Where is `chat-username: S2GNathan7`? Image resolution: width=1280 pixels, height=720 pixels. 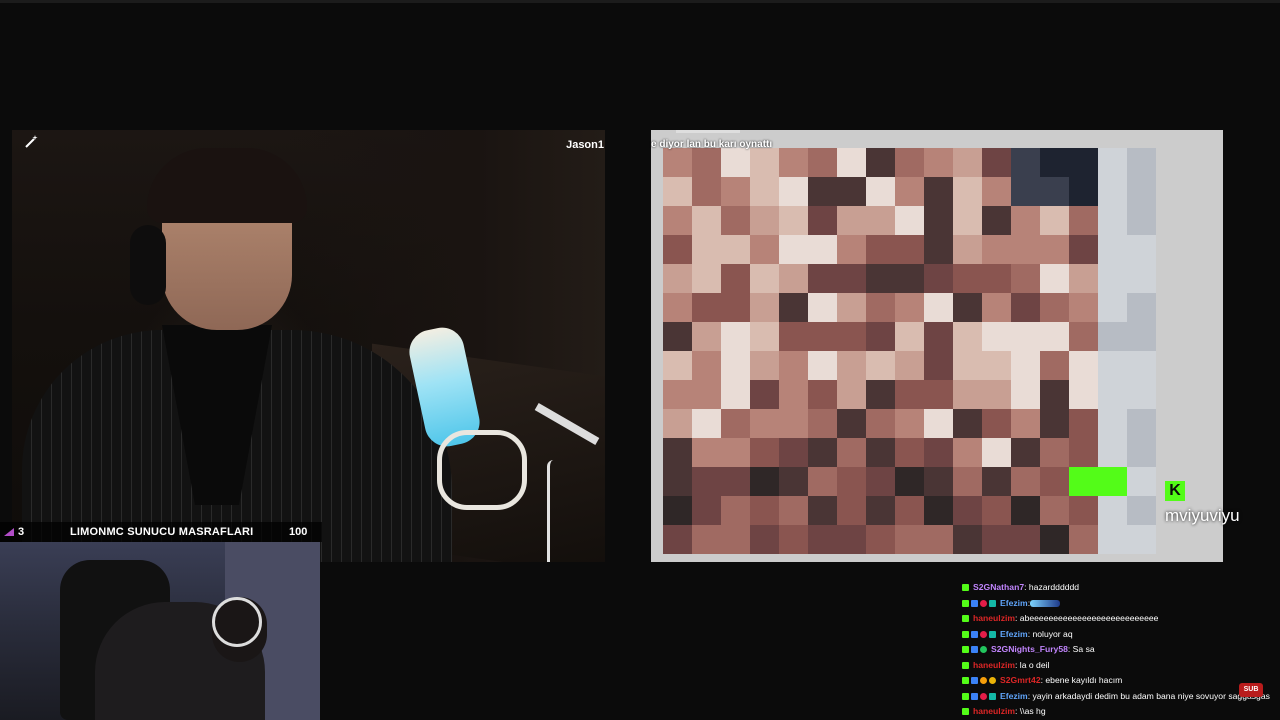 chat-username: S2GNathan7 is located at coordinates (998, 588).